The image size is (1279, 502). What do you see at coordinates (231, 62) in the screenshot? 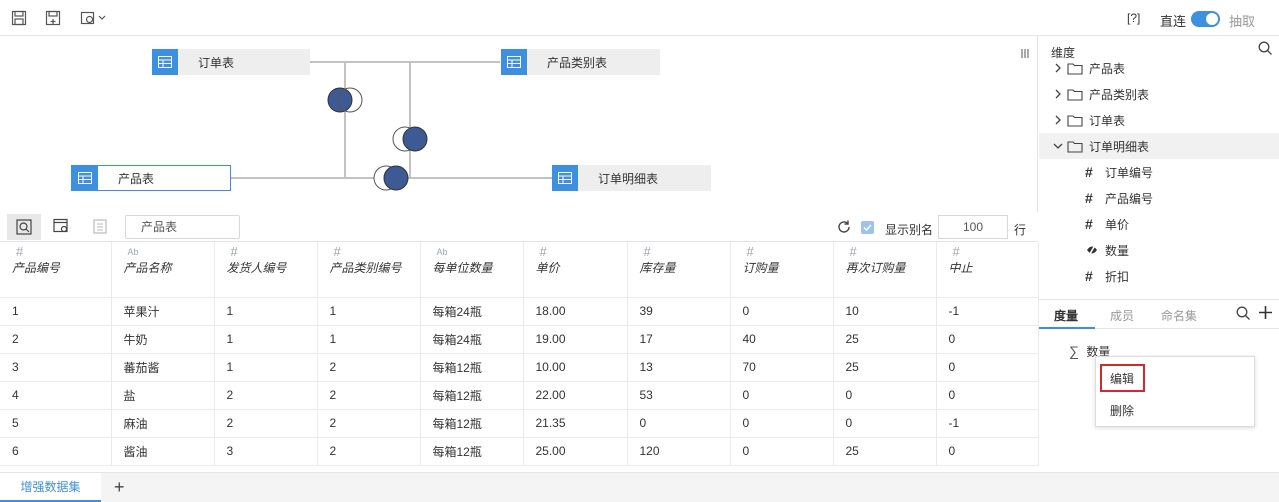
I see `table-node-orders: 订单表` at bounding box center [231, 62].